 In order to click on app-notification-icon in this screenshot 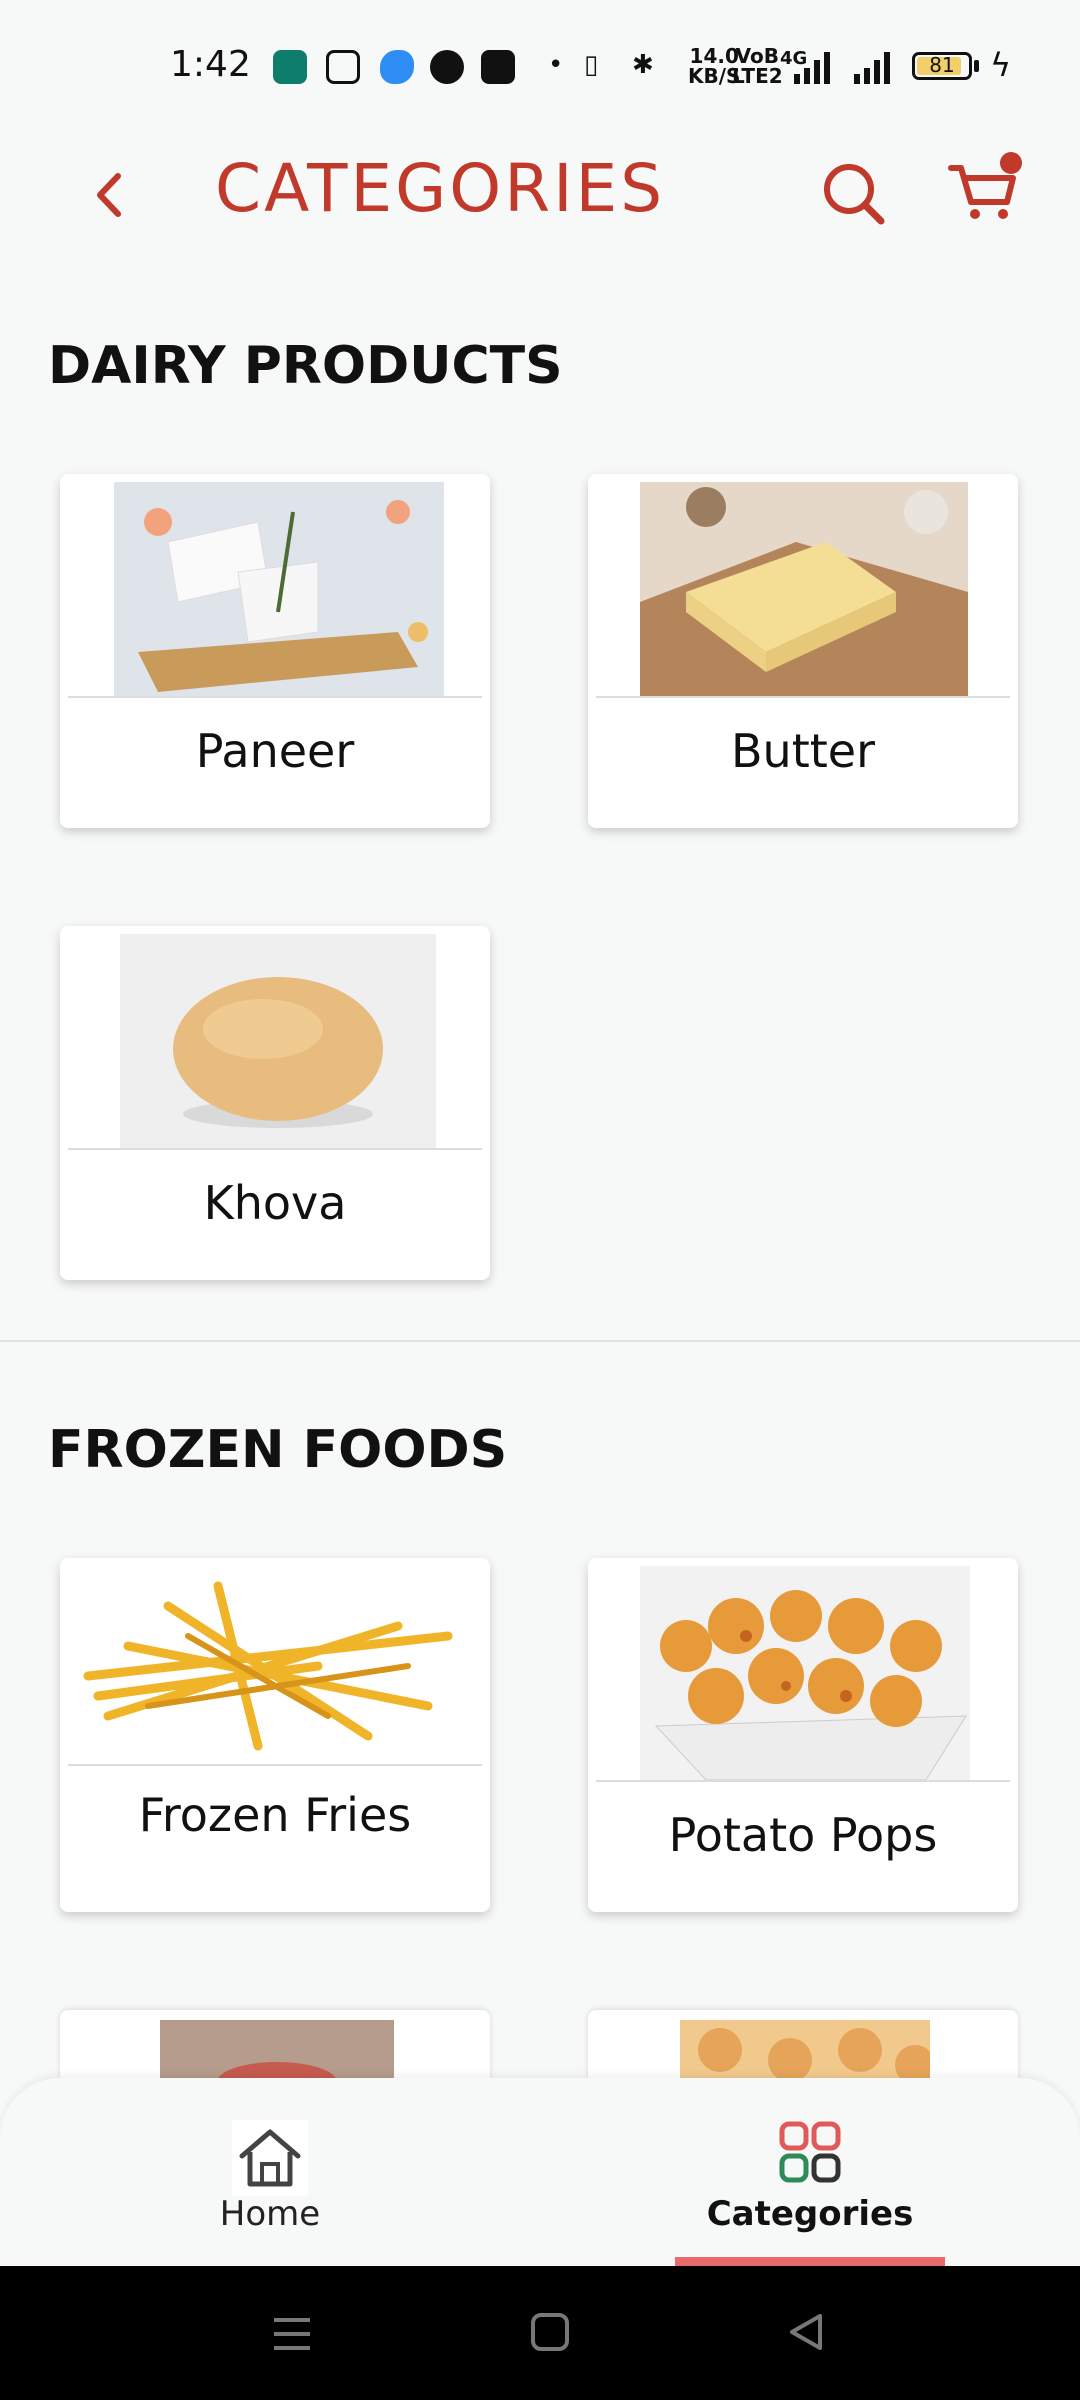, I will do `click(290, 67)`.